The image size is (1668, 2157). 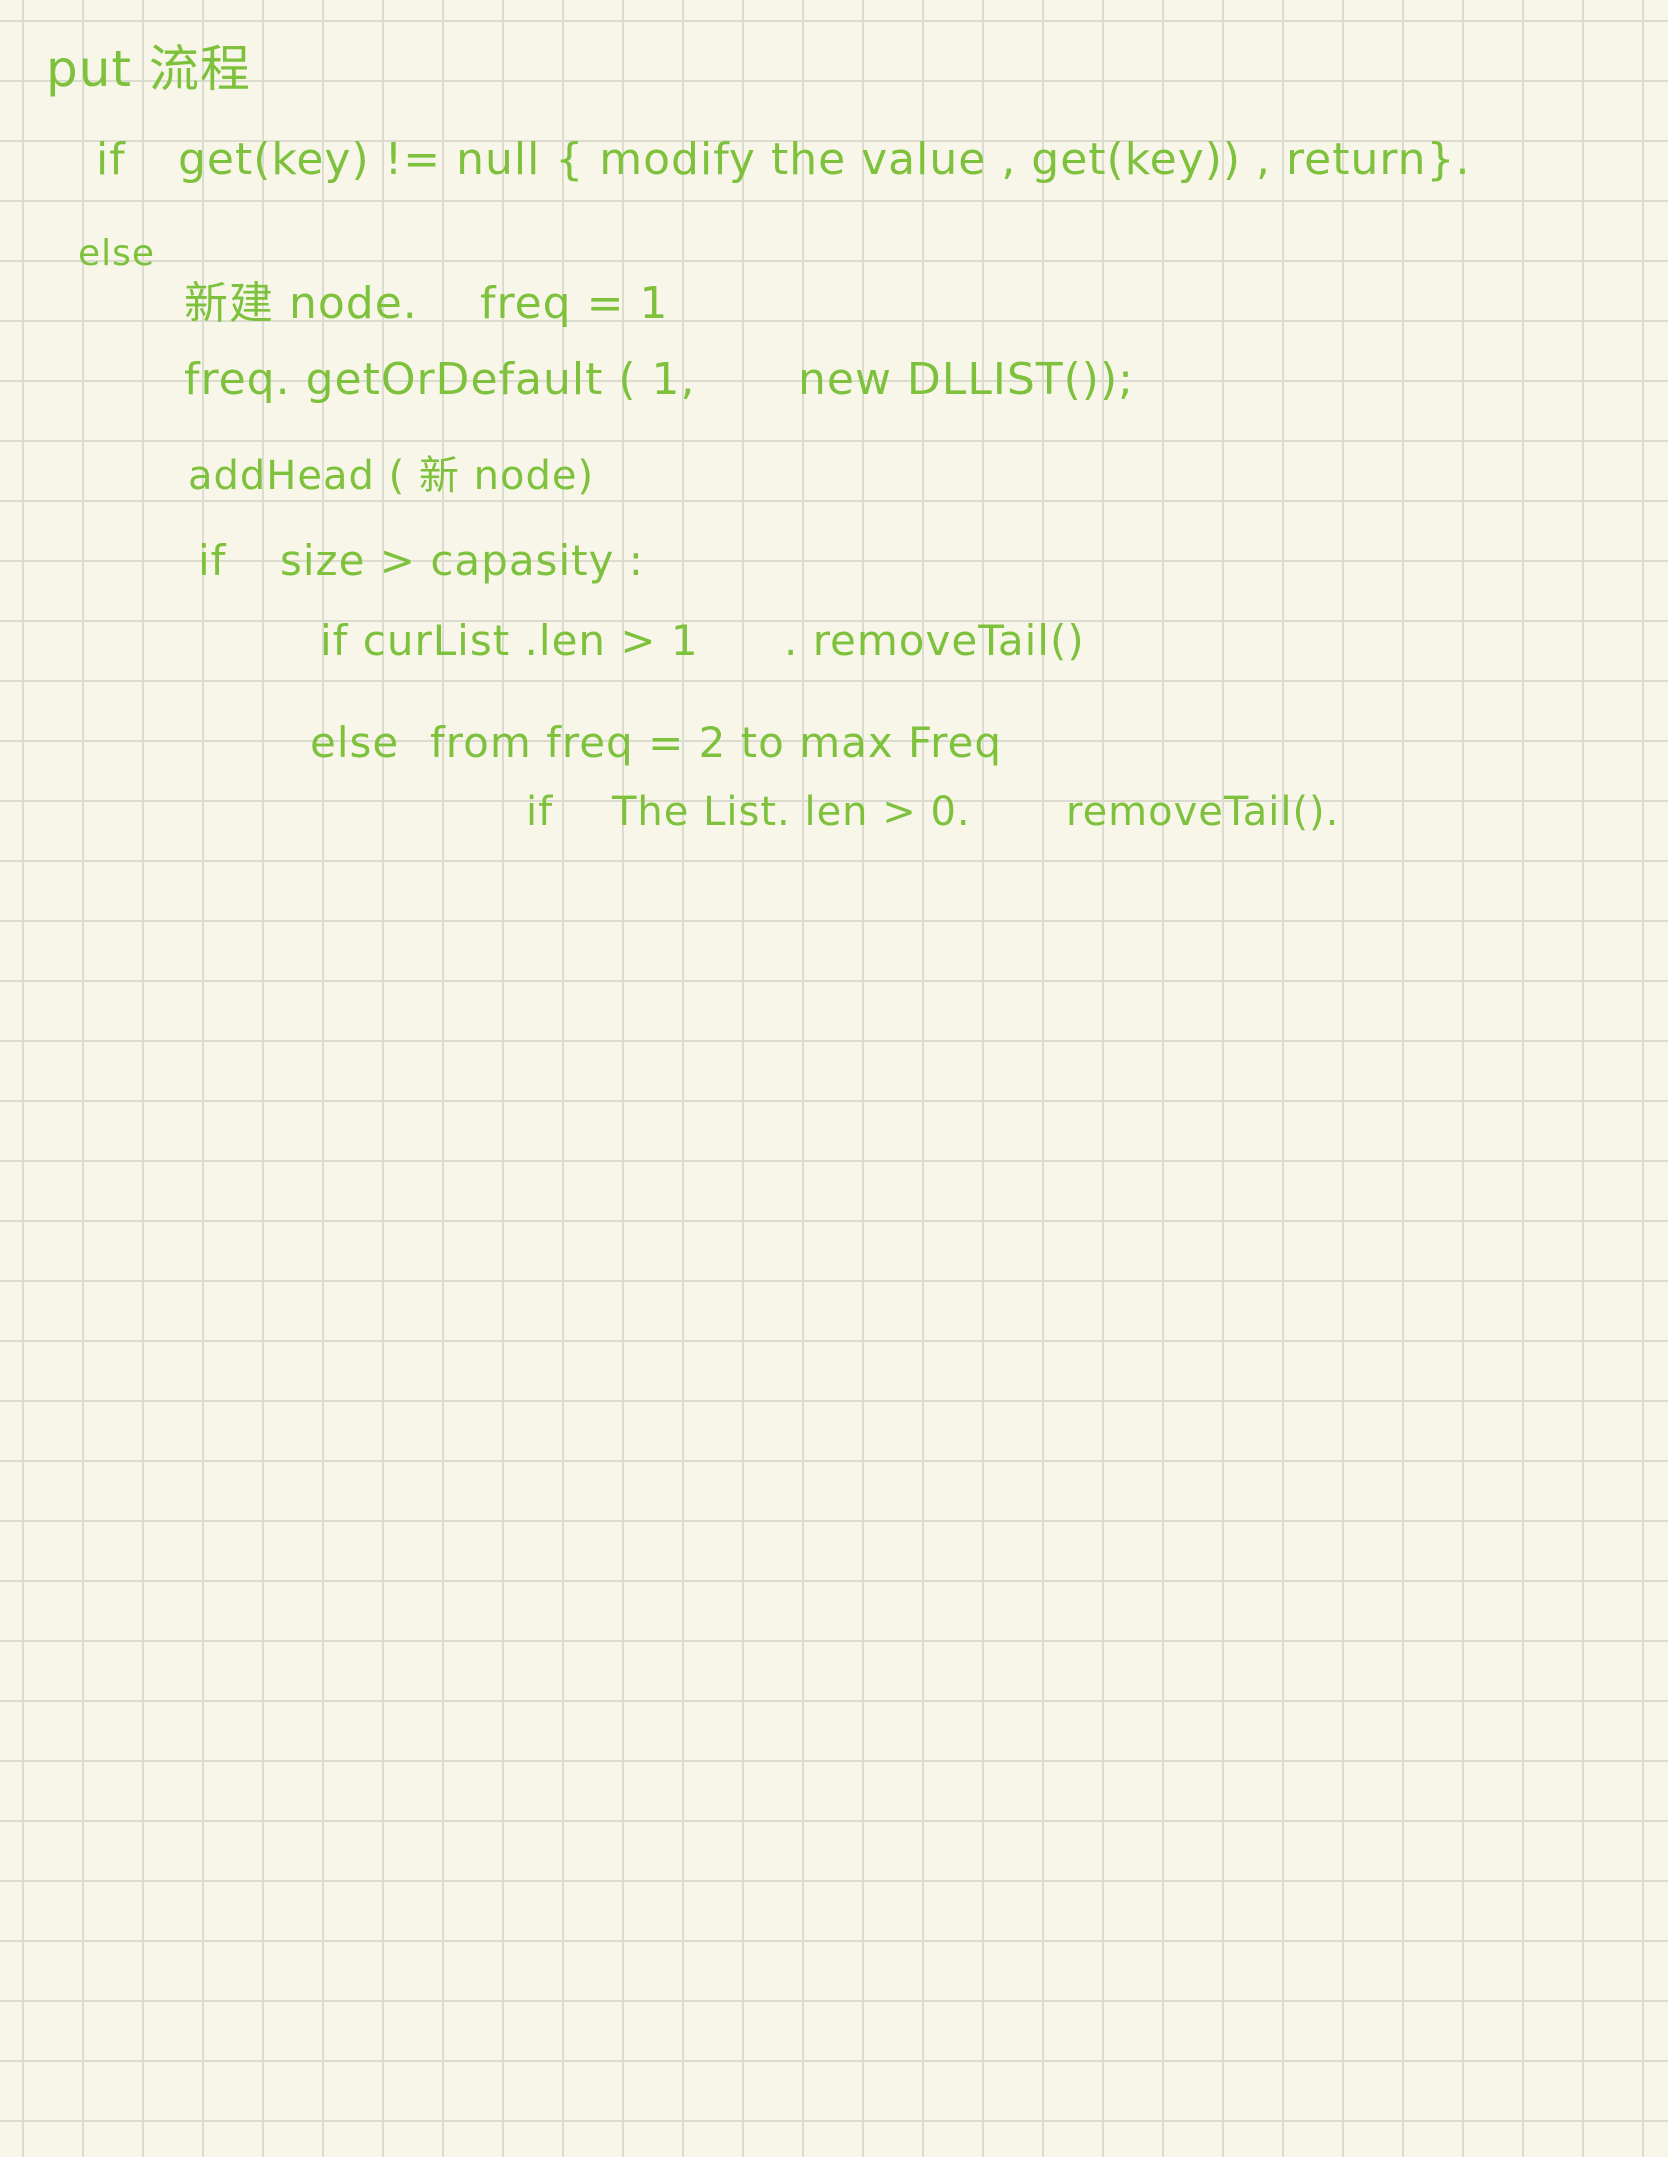 What do you see at coordinates (716, 742) in the screenshot?
I see `line-text: from freq = 2 to max Freq` at bounding box center [716, 742].